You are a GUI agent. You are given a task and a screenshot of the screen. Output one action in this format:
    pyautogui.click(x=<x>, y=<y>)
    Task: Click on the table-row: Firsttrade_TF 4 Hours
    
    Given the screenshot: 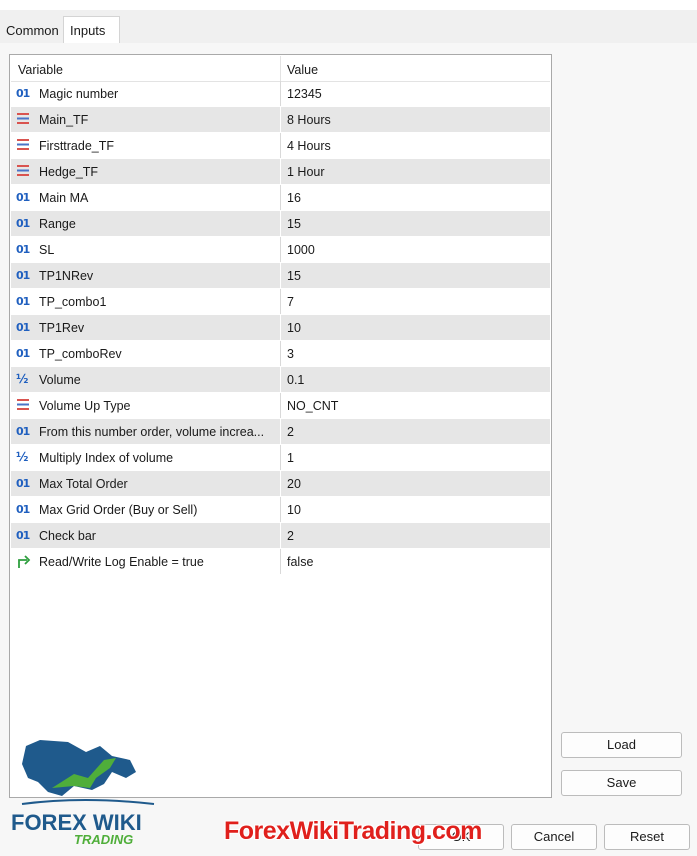 What is the action you would take?
    pyautogui.click(x=280, y=146)
    